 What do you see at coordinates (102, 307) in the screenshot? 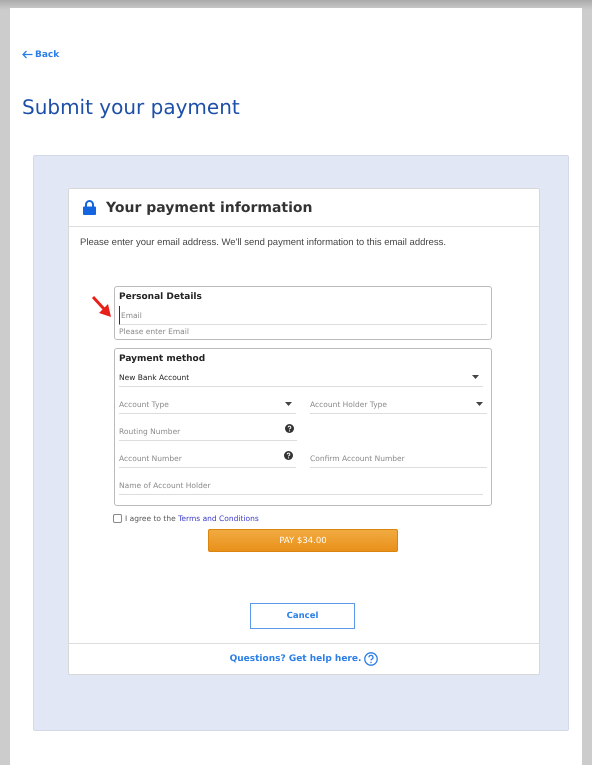
I see `arrow-icon` at bounding box center [102, 307].